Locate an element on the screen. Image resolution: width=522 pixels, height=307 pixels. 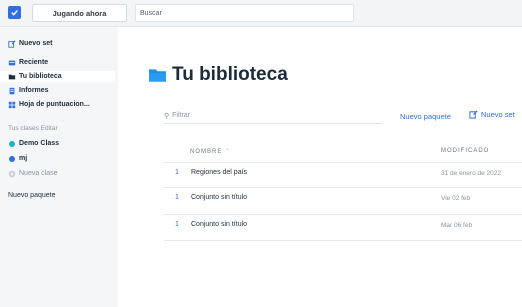
new-class-button: Nueva clase is located at coordinates (33, 173).